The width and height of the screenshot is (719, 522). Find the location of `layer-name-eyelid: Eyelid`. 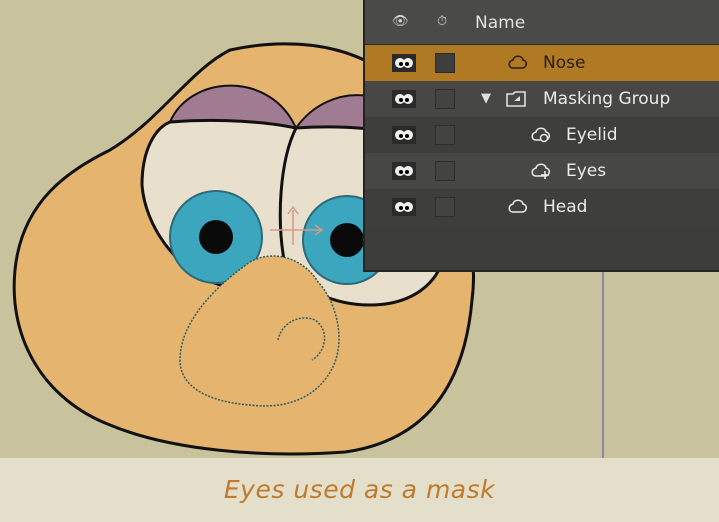

layer-name-eyelid: Eyelid is located at coordinates (592, 135).